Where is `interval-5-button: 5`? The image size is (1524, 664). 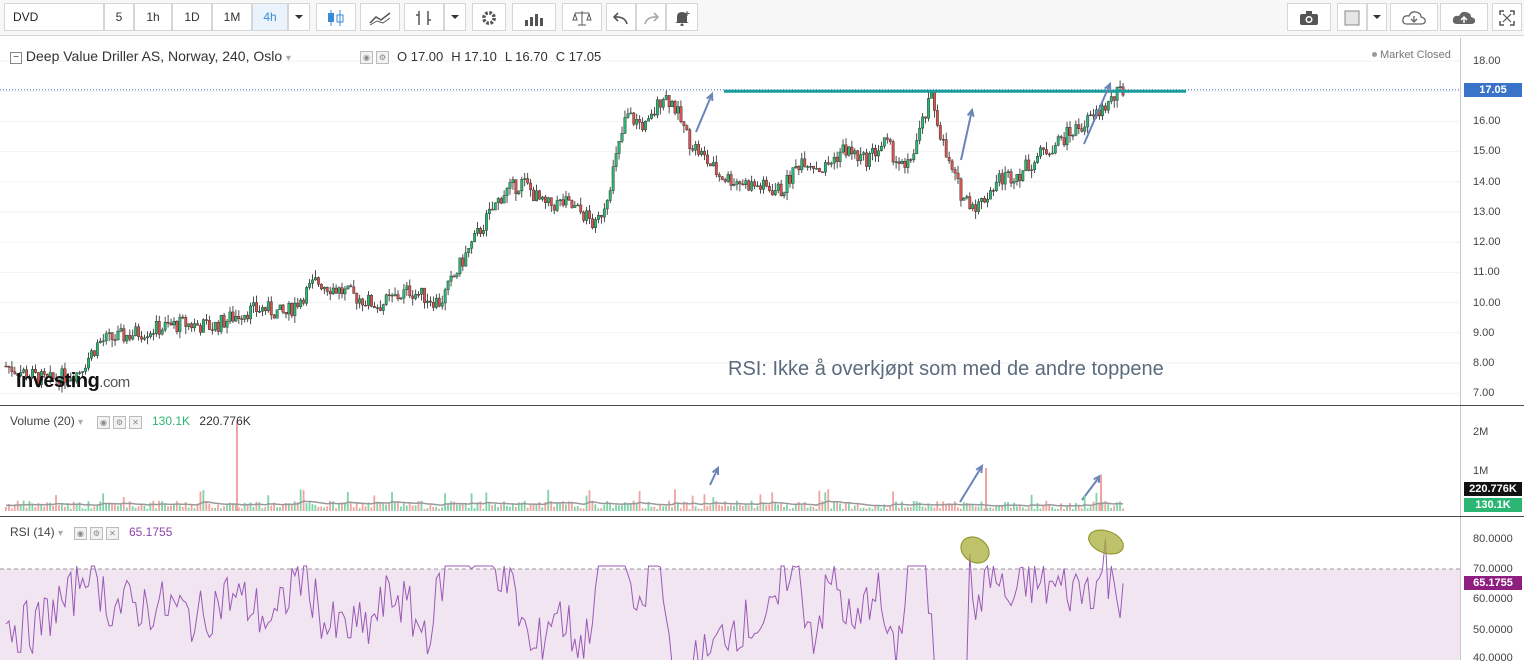 interval-5-button: 5 is located at coordinates (119, 17).